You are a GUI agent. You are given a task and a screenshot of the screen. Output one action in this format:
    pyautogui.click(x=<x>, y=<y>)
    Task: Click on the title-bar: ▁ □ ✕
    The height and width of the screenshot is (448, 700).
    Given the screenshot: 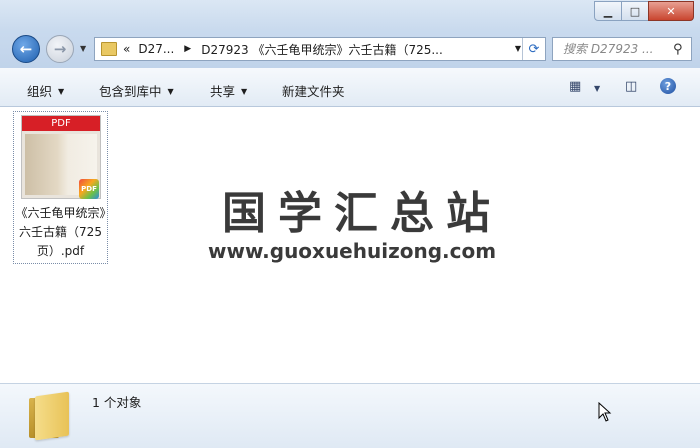 What is the action you would take?
    pyautogui.click(x=350, y=15)
    